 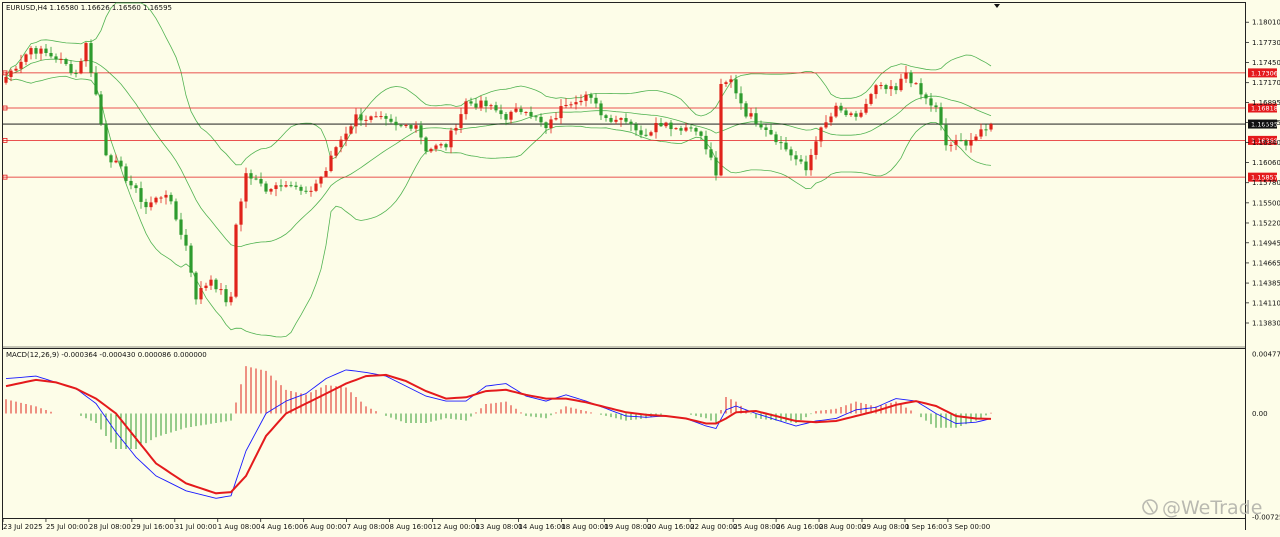 I want to click on time-tick-label: 4 Aug 16:00, so click(x=282, y=527).